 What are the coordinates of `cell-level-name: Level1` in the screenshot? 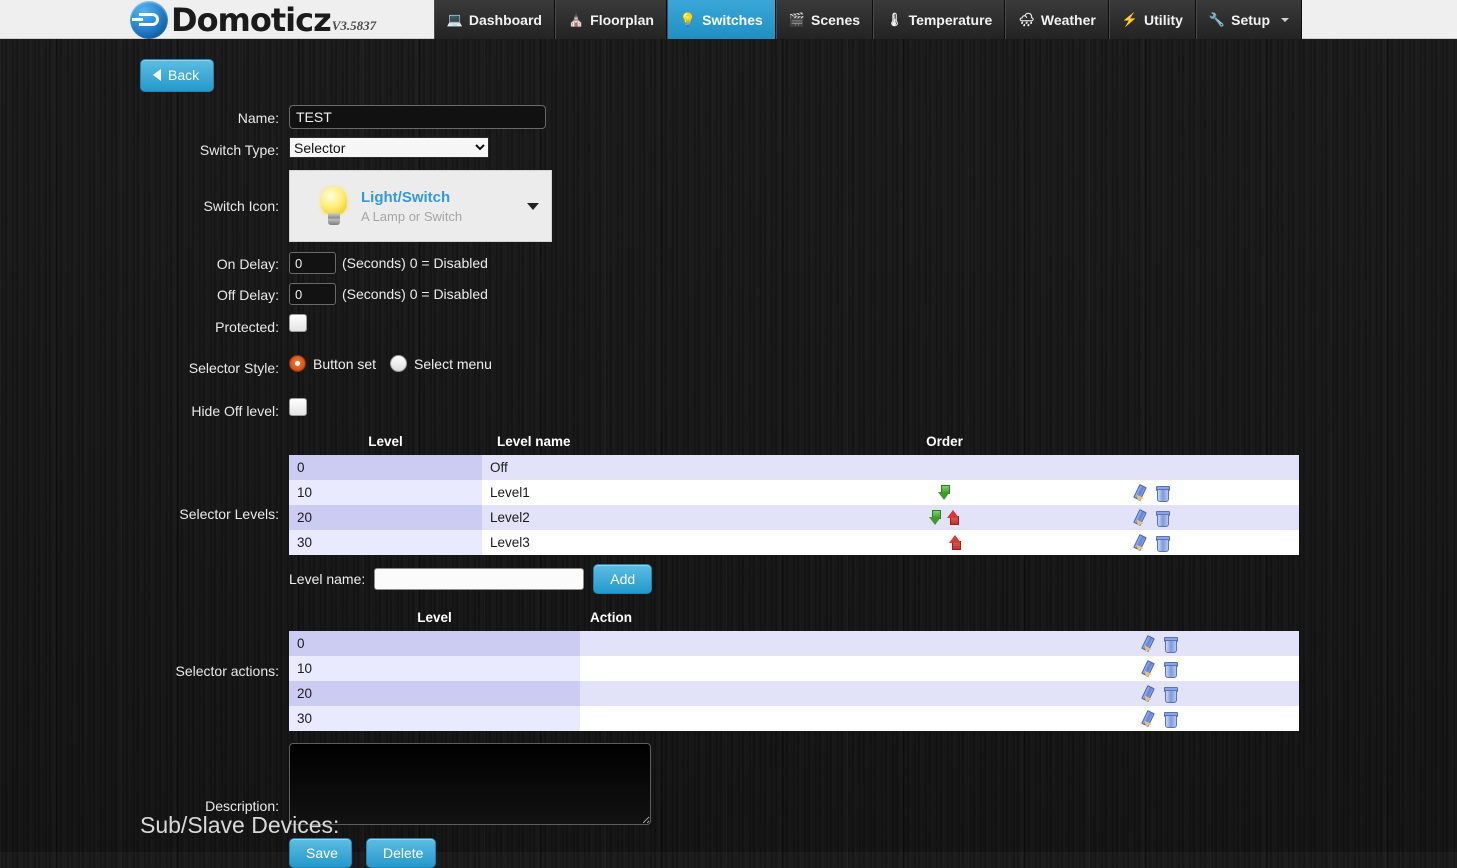 It's located at (647, 492).